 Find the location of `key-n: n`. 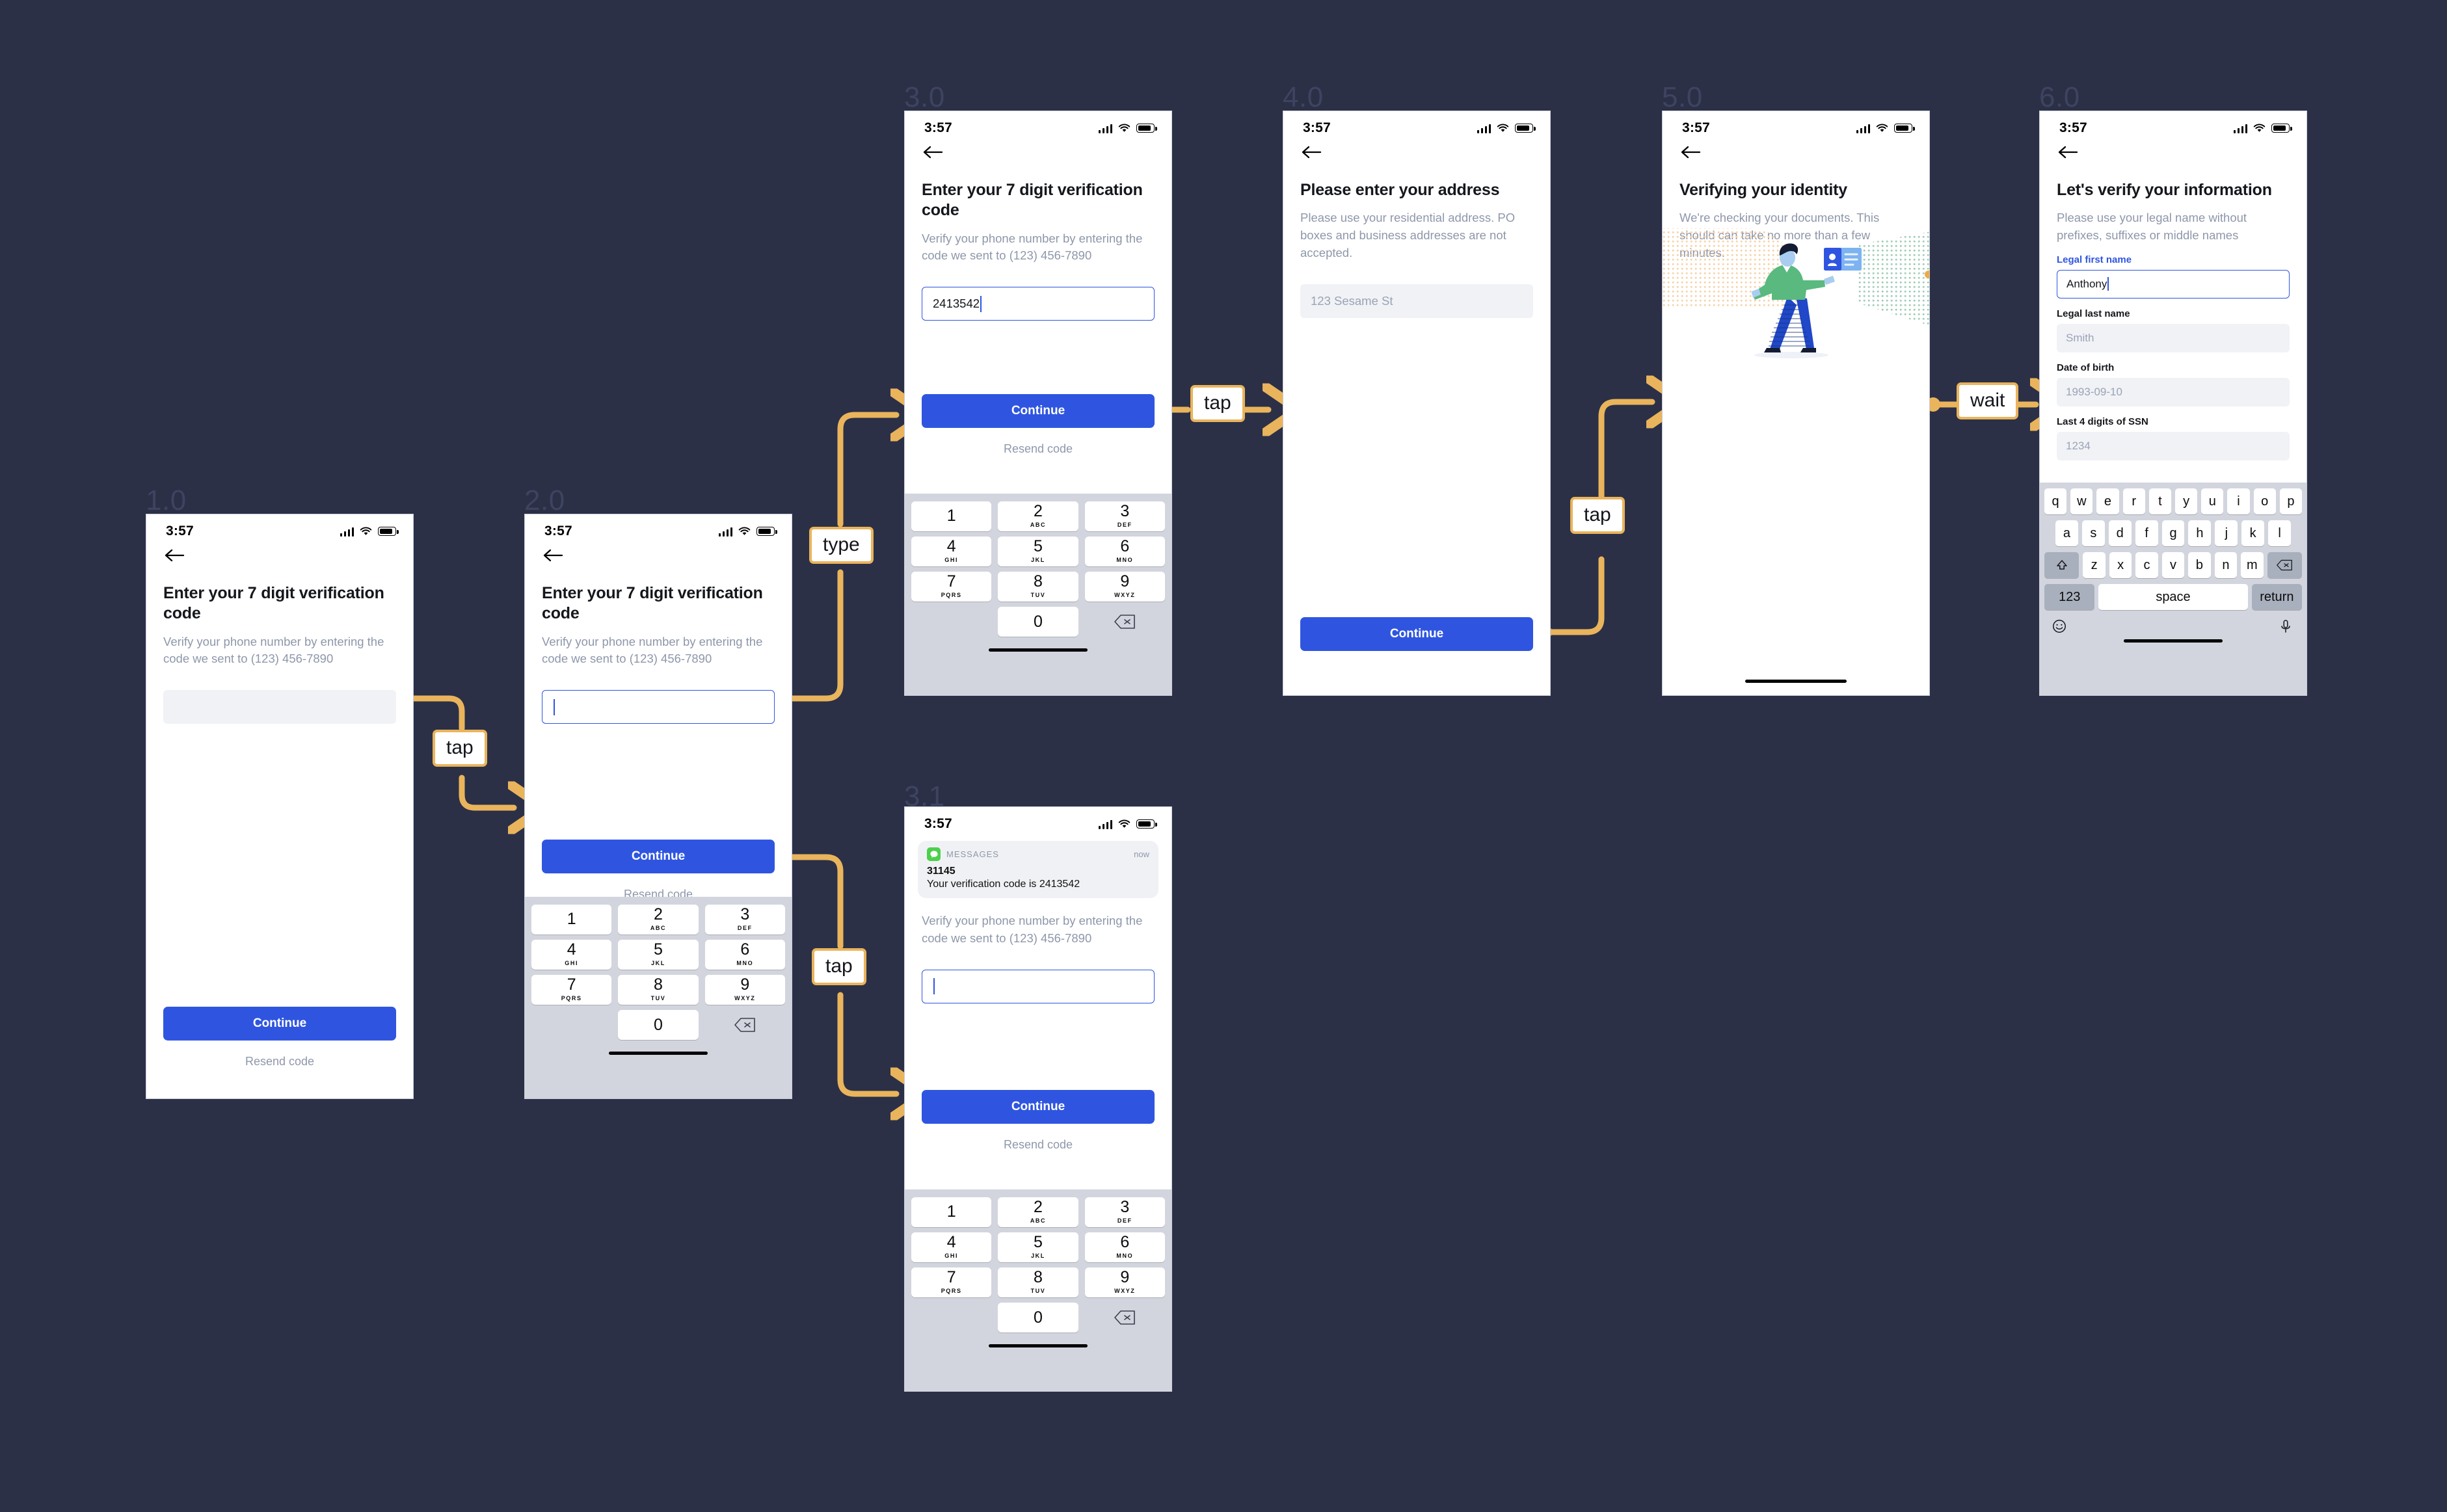

key-n: n is located at coordinates (2226, 565).